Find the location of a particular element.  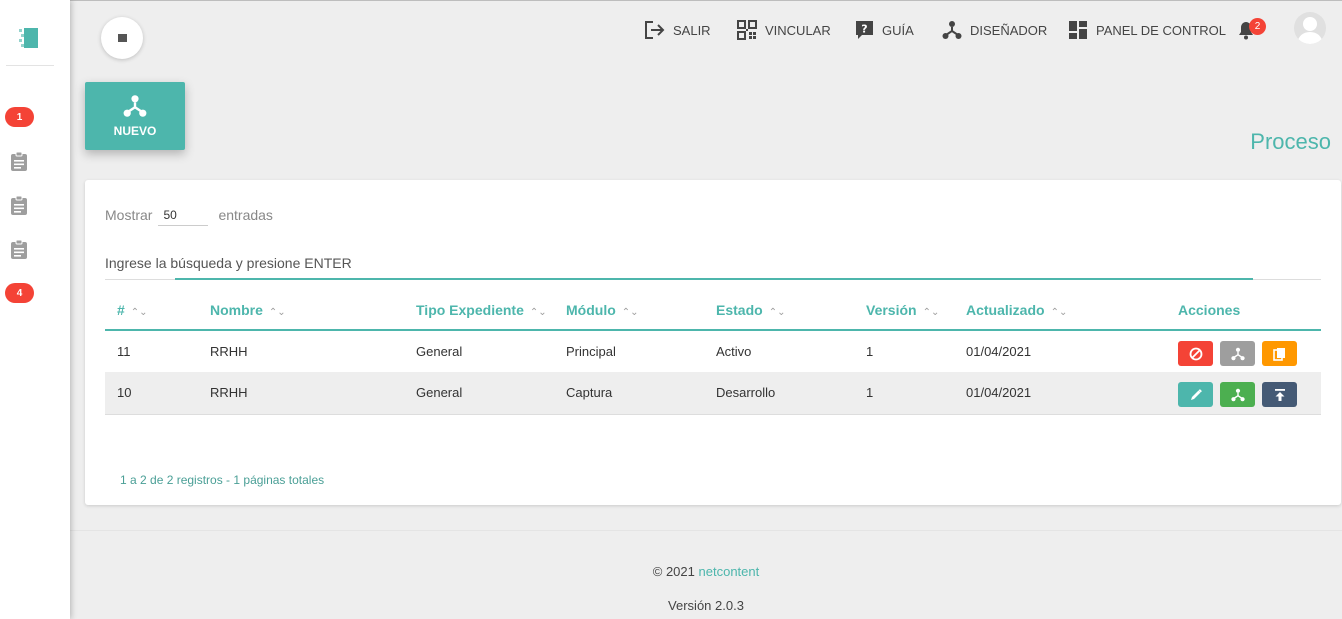

new-process-button: NUEVO is located at coordinates (135, 116).